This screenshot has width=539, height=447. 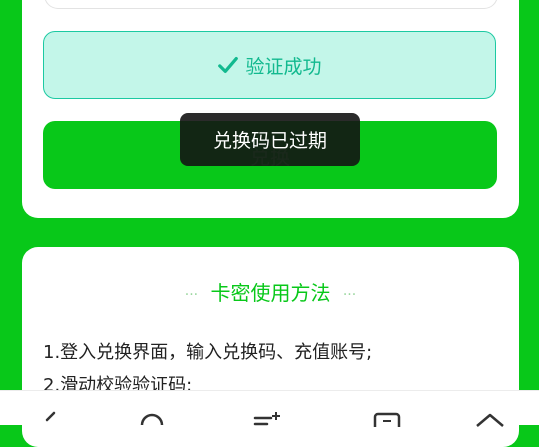 What do you see at coordinates (208, 352) in the screenshot?
I see `usage-step: 1.登入兑换界面，输入兑换码、充值账号;` at bounding box center [208, 352].